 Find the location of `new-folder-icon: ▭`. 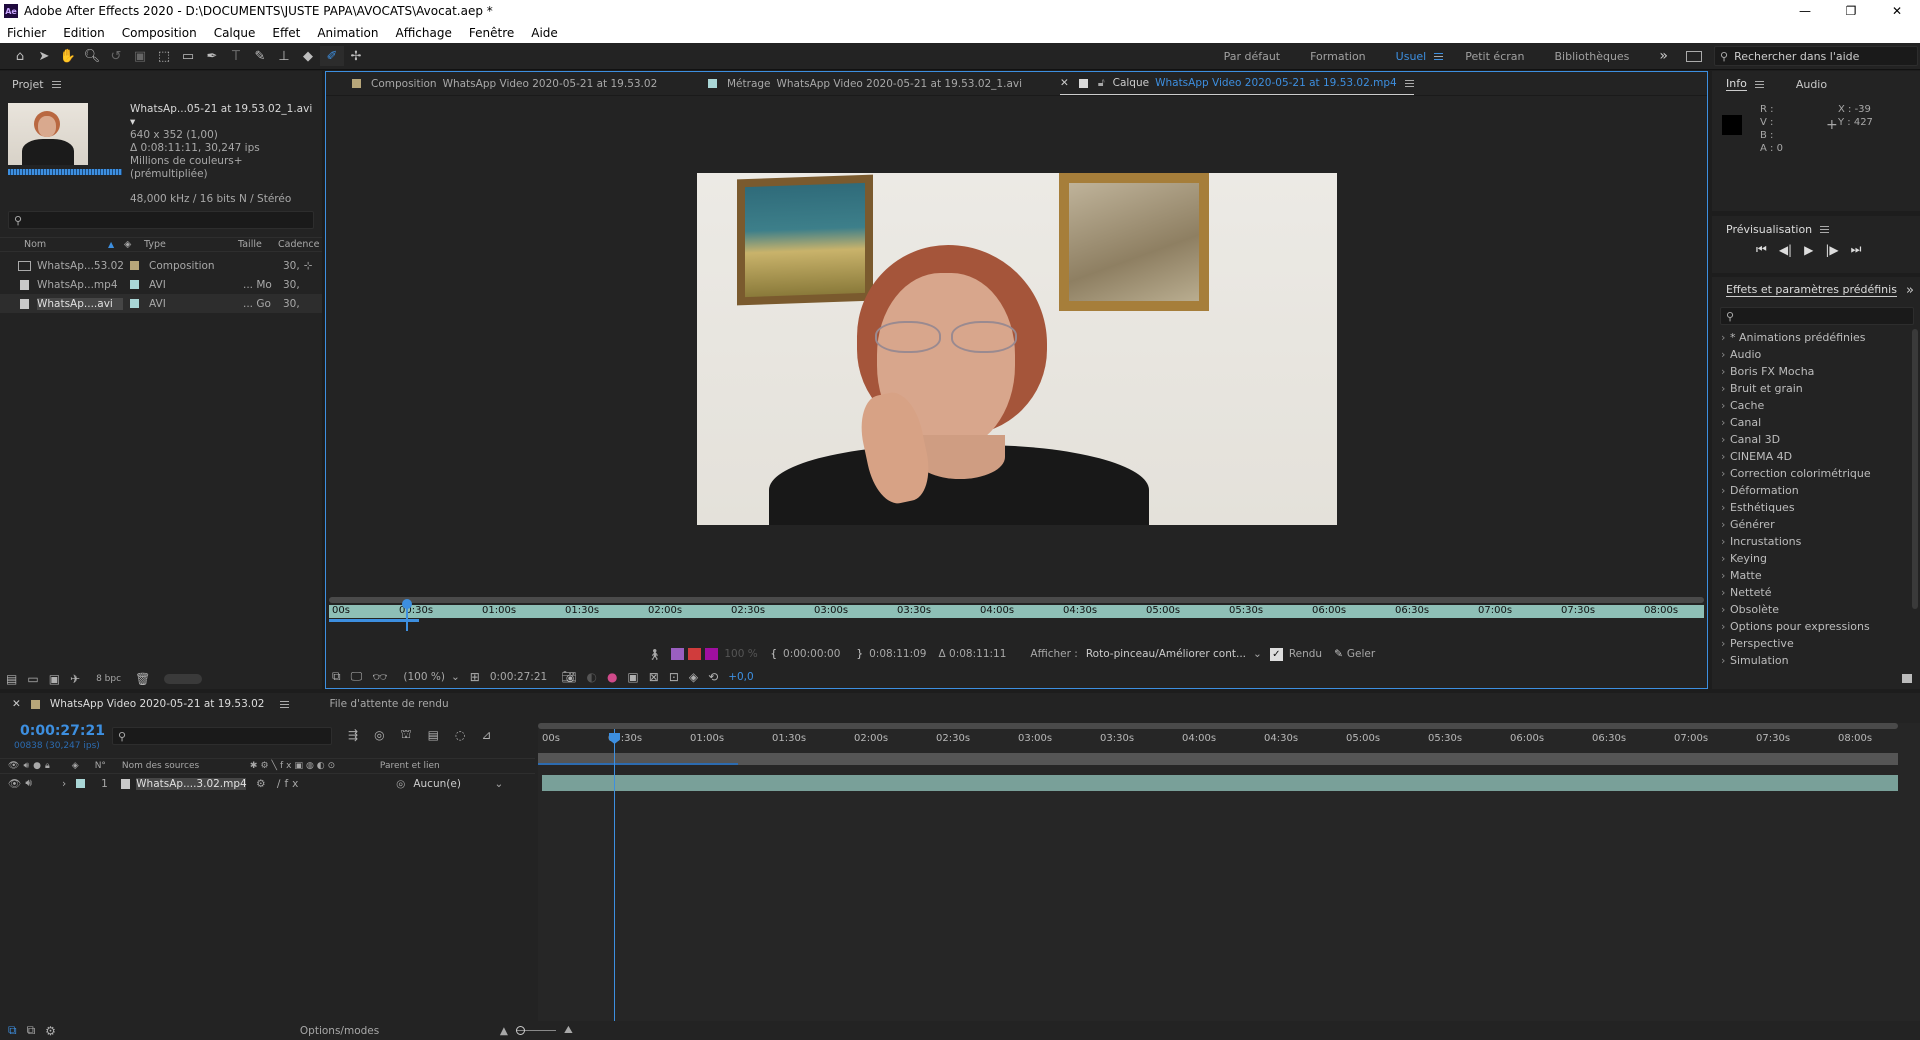

new-folder-icon: ▭ is located at coordinates (32, 679).